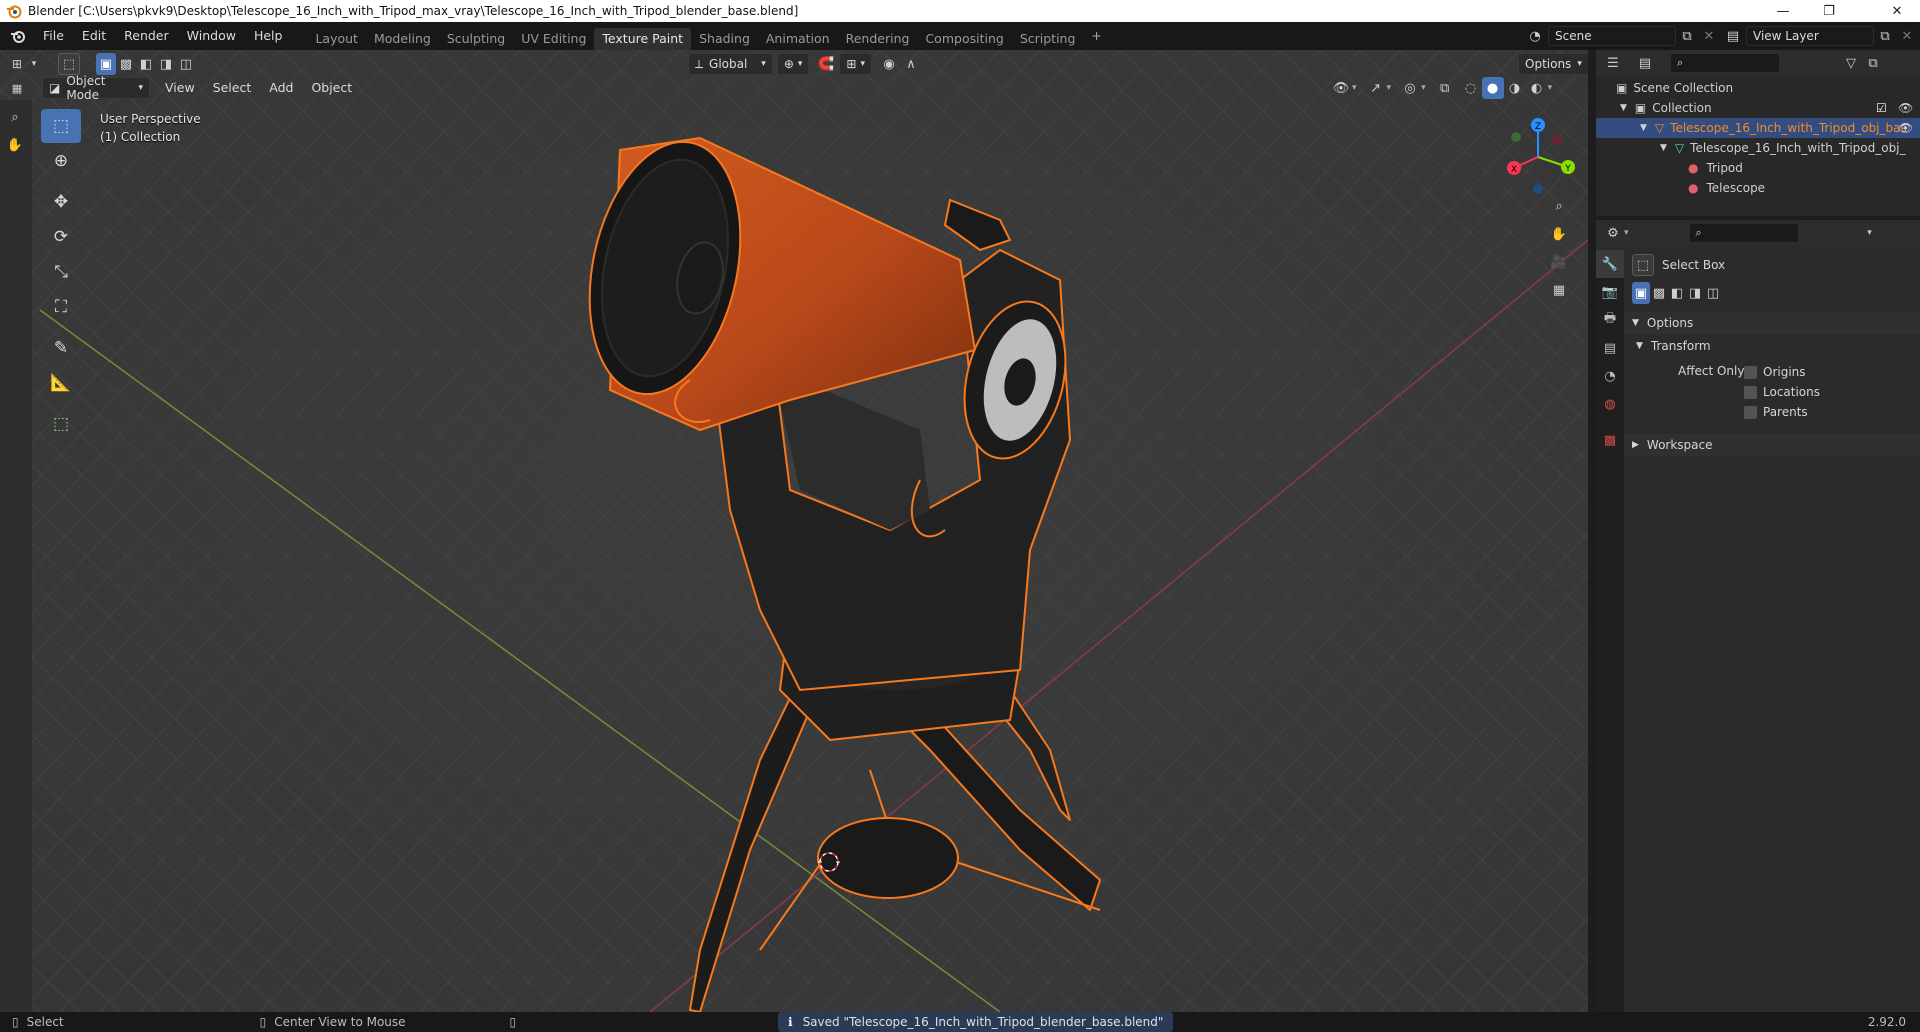  Describe the element at coordinates (1873, 63) in the screenshot. I see `new-collection-icon: ⧉` at that location.